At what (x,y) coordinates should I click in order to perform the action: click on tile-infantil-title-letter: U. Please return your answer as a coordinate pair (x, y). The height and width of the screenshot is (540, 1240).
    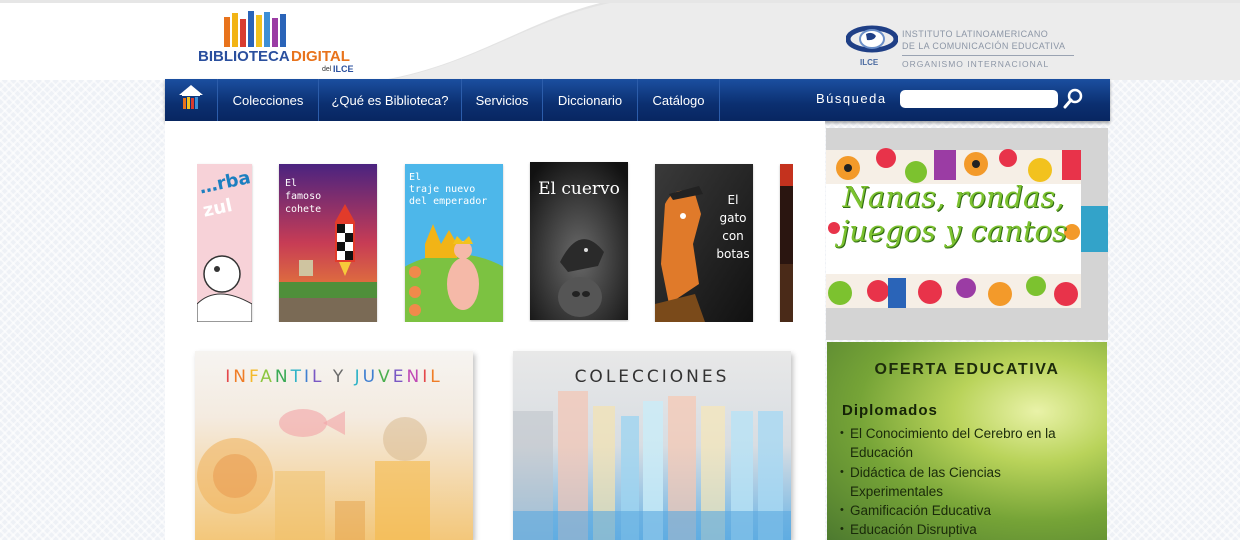
    Looking at the image, I should click on (370, 377).